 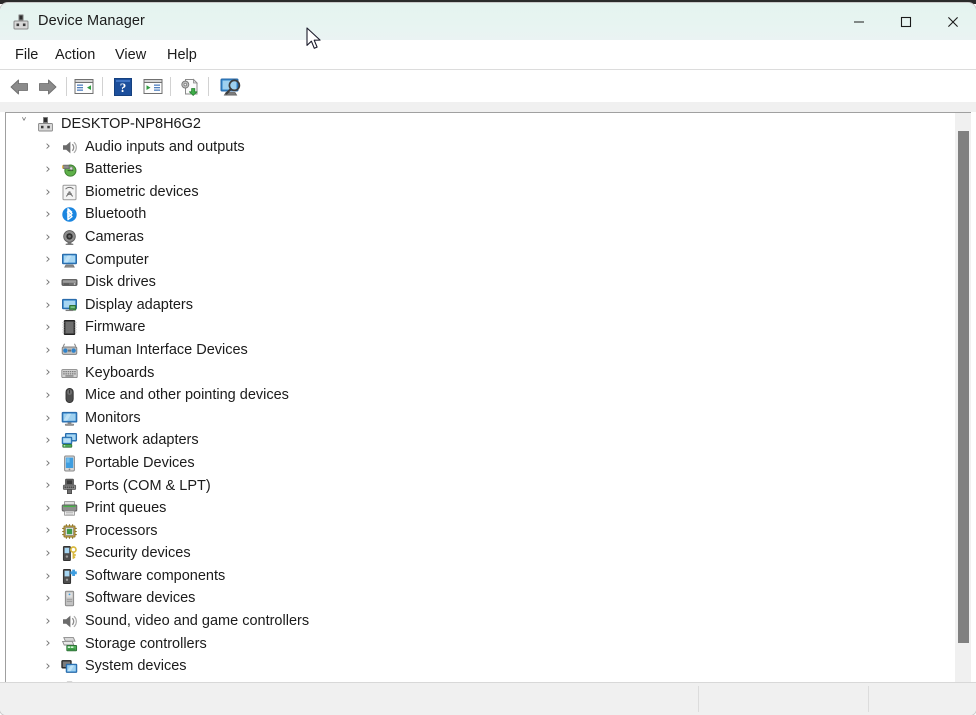 What do you see at coordinates (488, 107) in the screenshot?
I see `tree-top-band` at bounding box center [488, 107].